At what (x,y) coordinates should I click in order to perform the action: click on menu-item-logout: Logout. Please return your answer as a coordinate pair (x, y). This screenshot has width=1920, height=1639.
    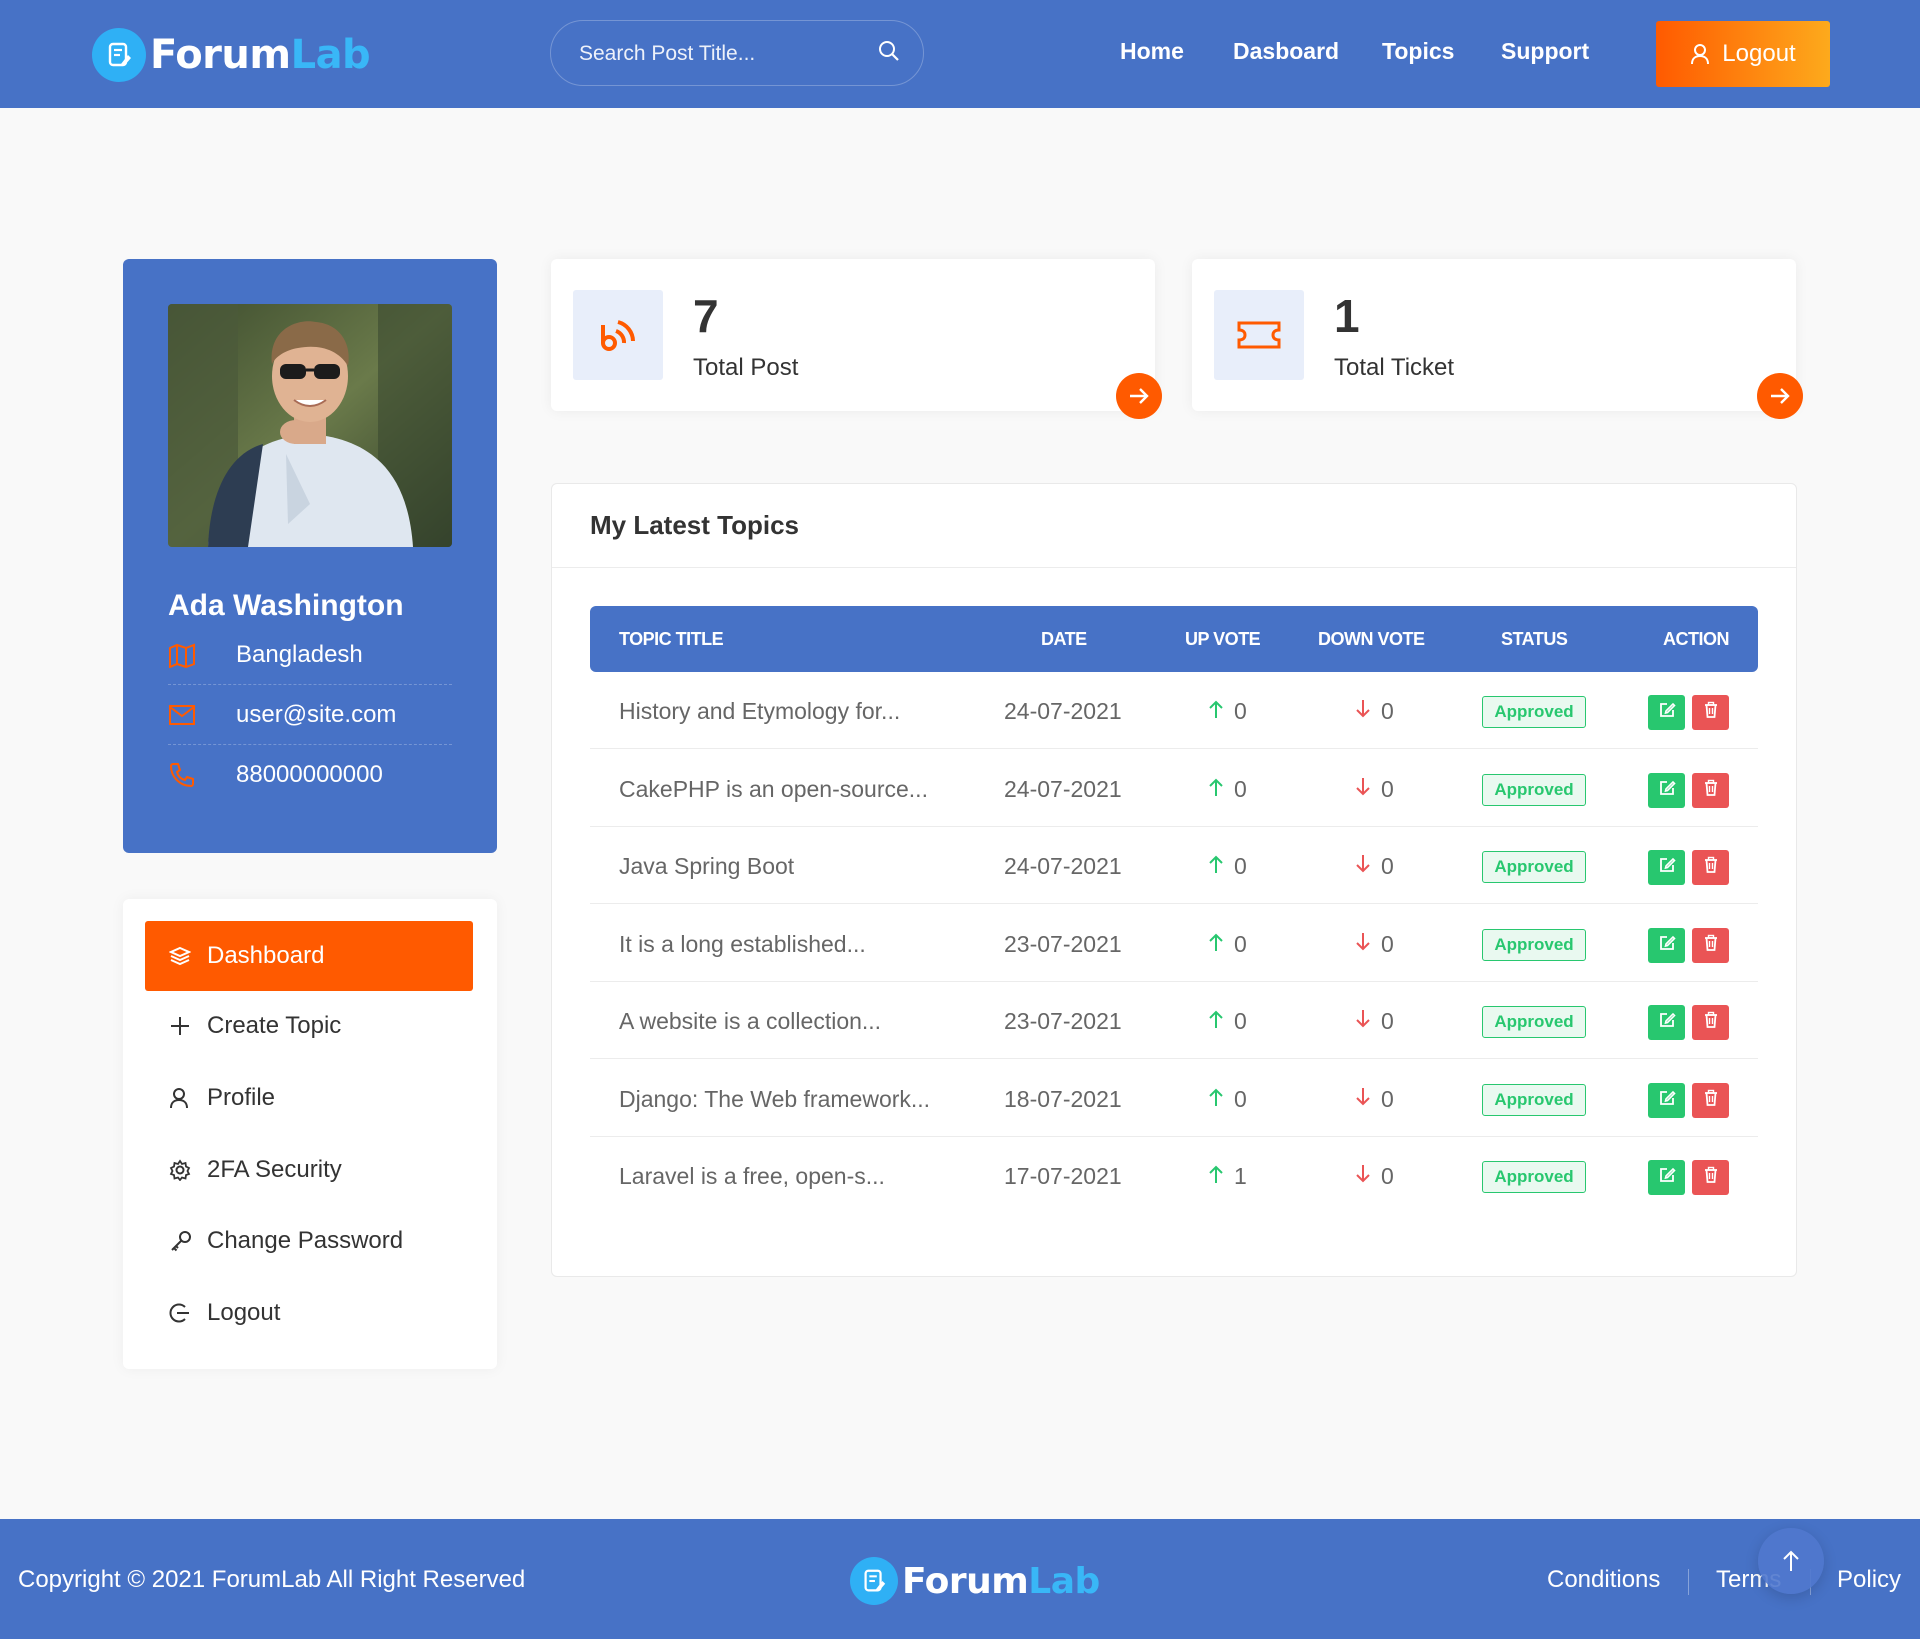
    Looking at the image, I should click on (309, 1313).